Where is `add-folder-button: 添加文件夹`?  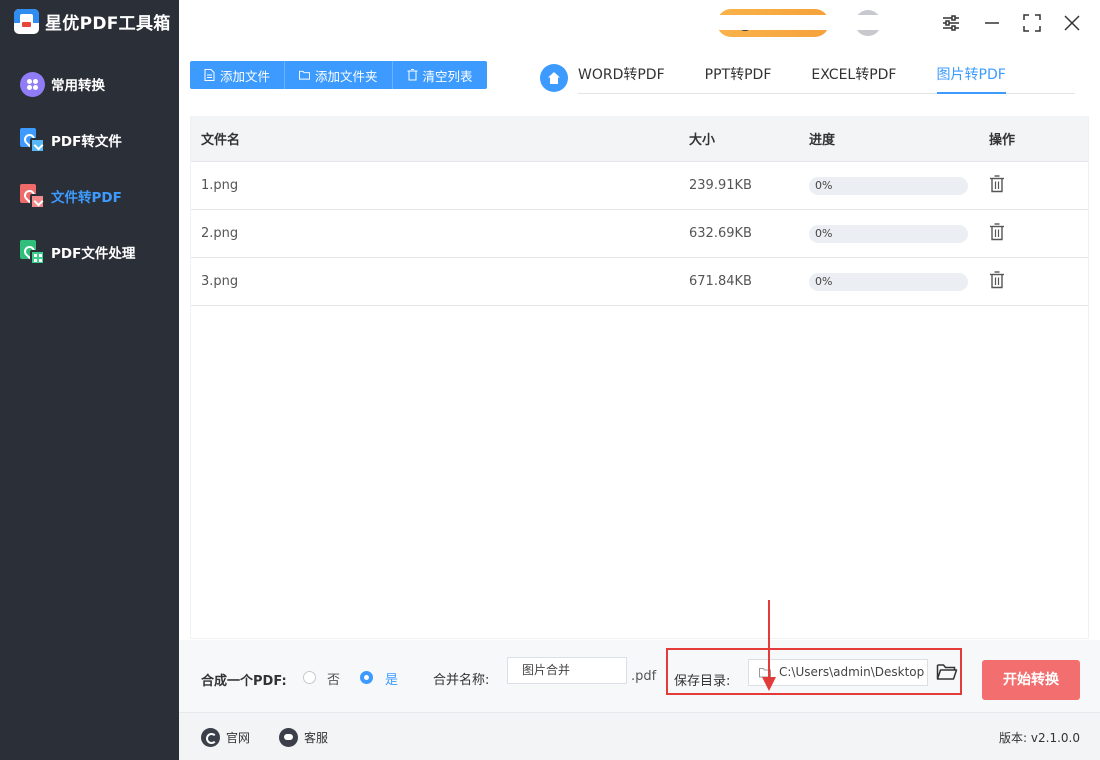
add-folder-button: 添加文件夹 is located at coordinates (339, 75).